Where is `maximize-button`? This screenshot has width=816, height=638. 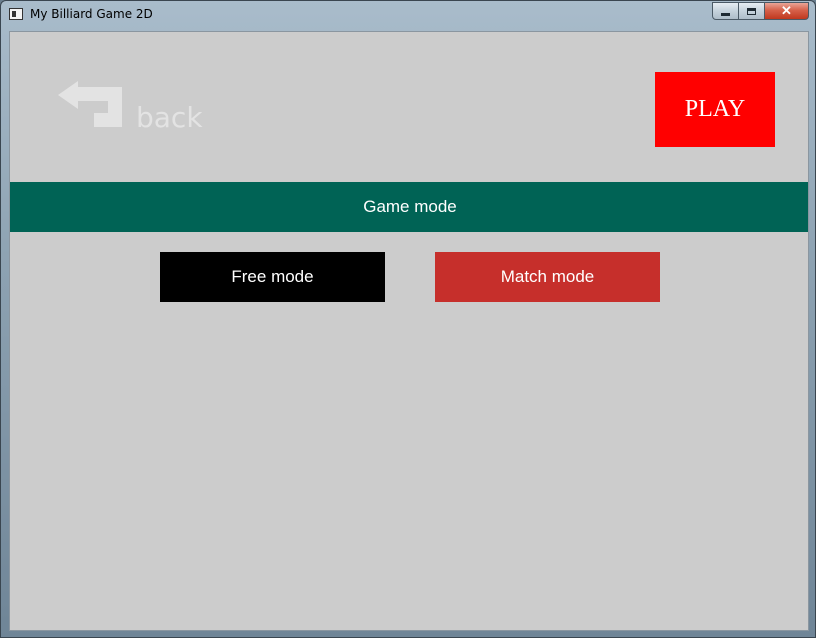 maximize-button is located at coordinates (752, 11).